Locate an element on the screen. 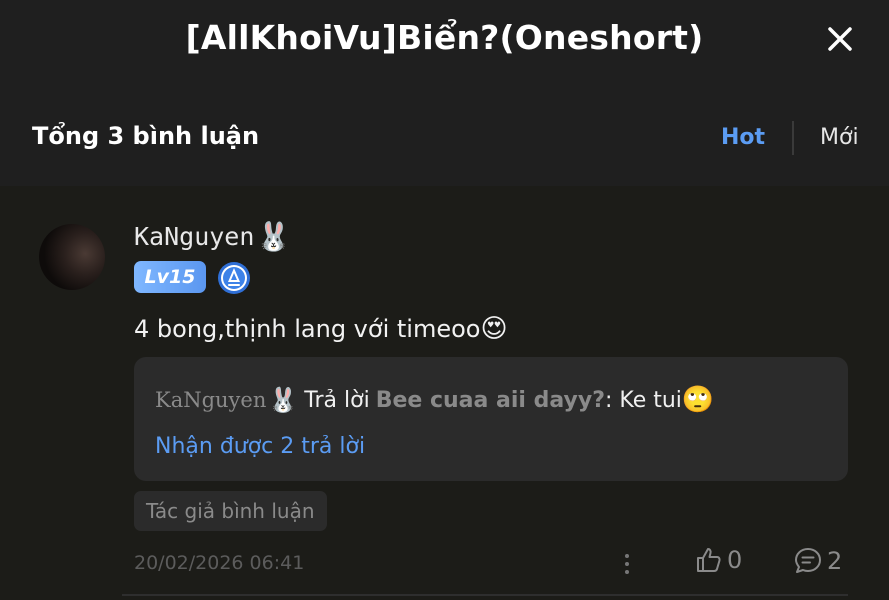  medal-icon is located at coordinates (234, 278).